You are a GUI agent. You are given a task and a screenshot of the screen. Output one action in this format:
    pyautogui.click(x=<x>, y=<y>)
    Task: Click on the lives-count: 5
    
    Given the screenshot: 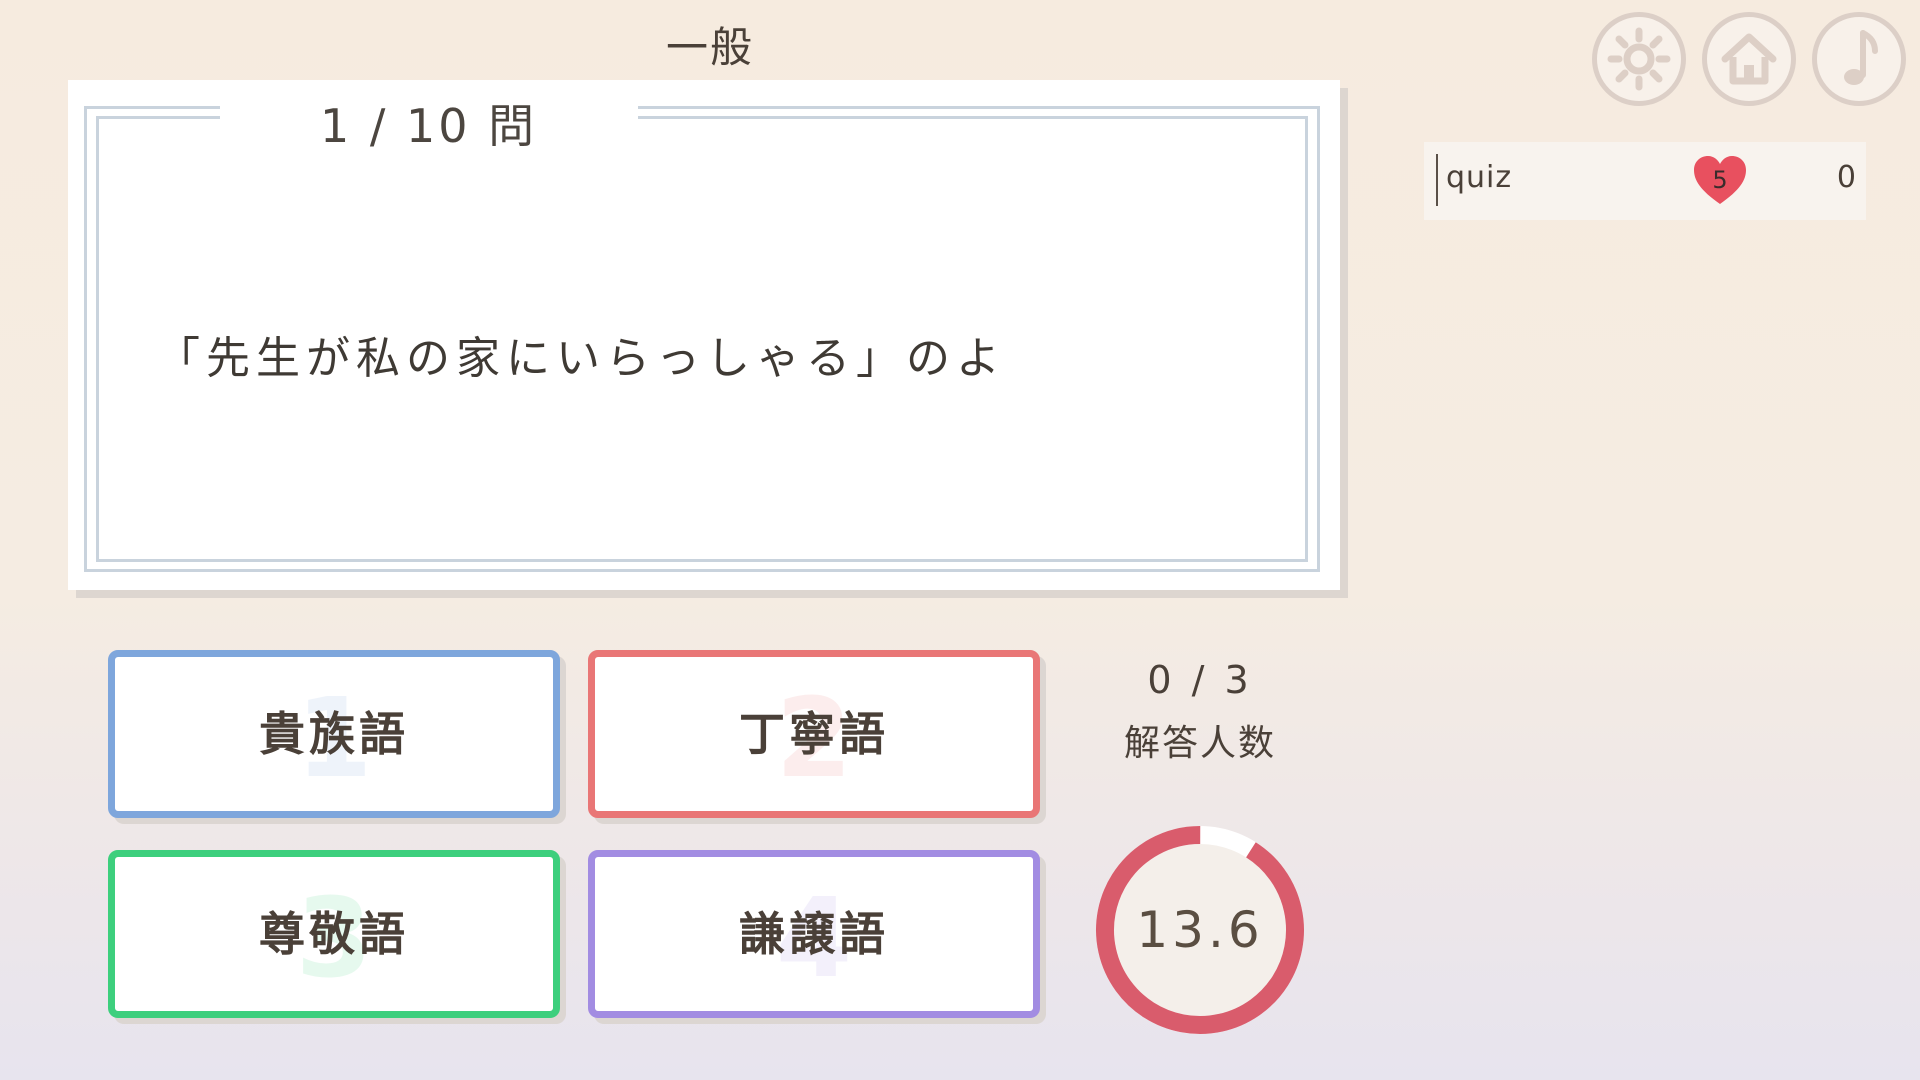 What is the action you would take?
    pyautogui.click(x=1720, y=180)
    